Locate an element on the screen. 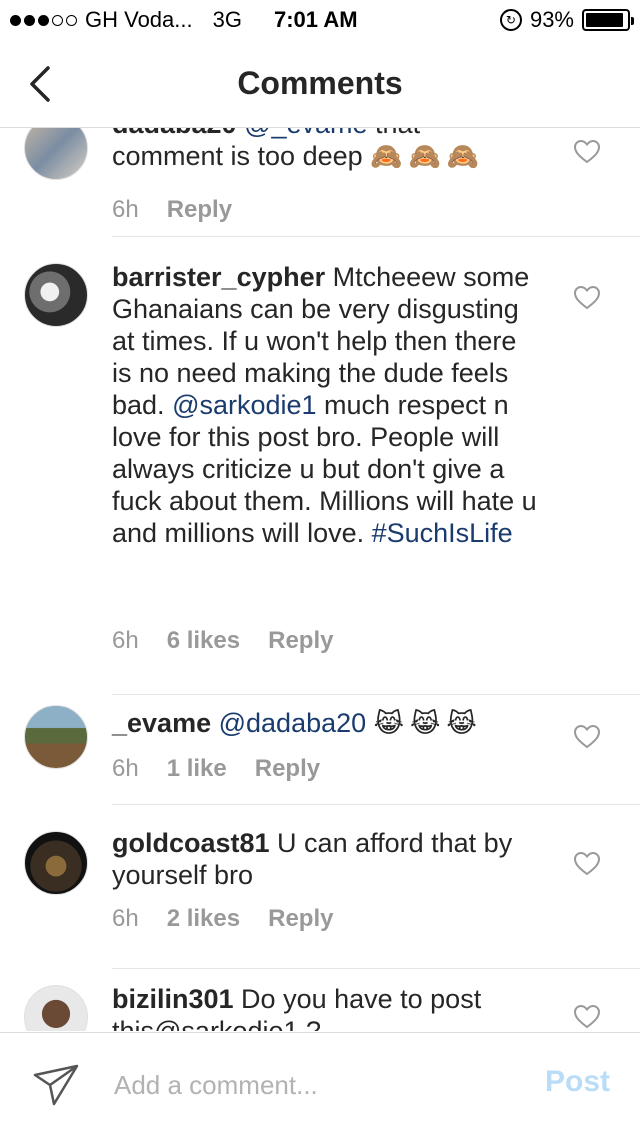 The image size is (640, 1136). navigation-bar: Comments is located at coordinates (320, 84).